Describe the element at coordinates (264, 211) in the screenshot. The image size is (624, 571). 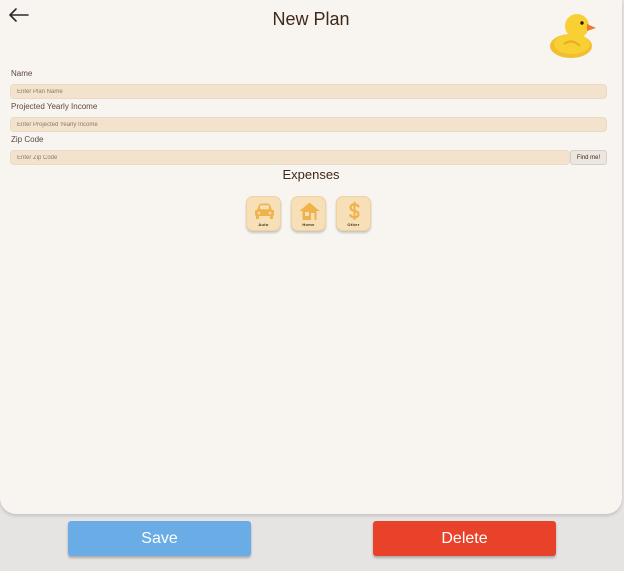
I see `car-icon` at that location.